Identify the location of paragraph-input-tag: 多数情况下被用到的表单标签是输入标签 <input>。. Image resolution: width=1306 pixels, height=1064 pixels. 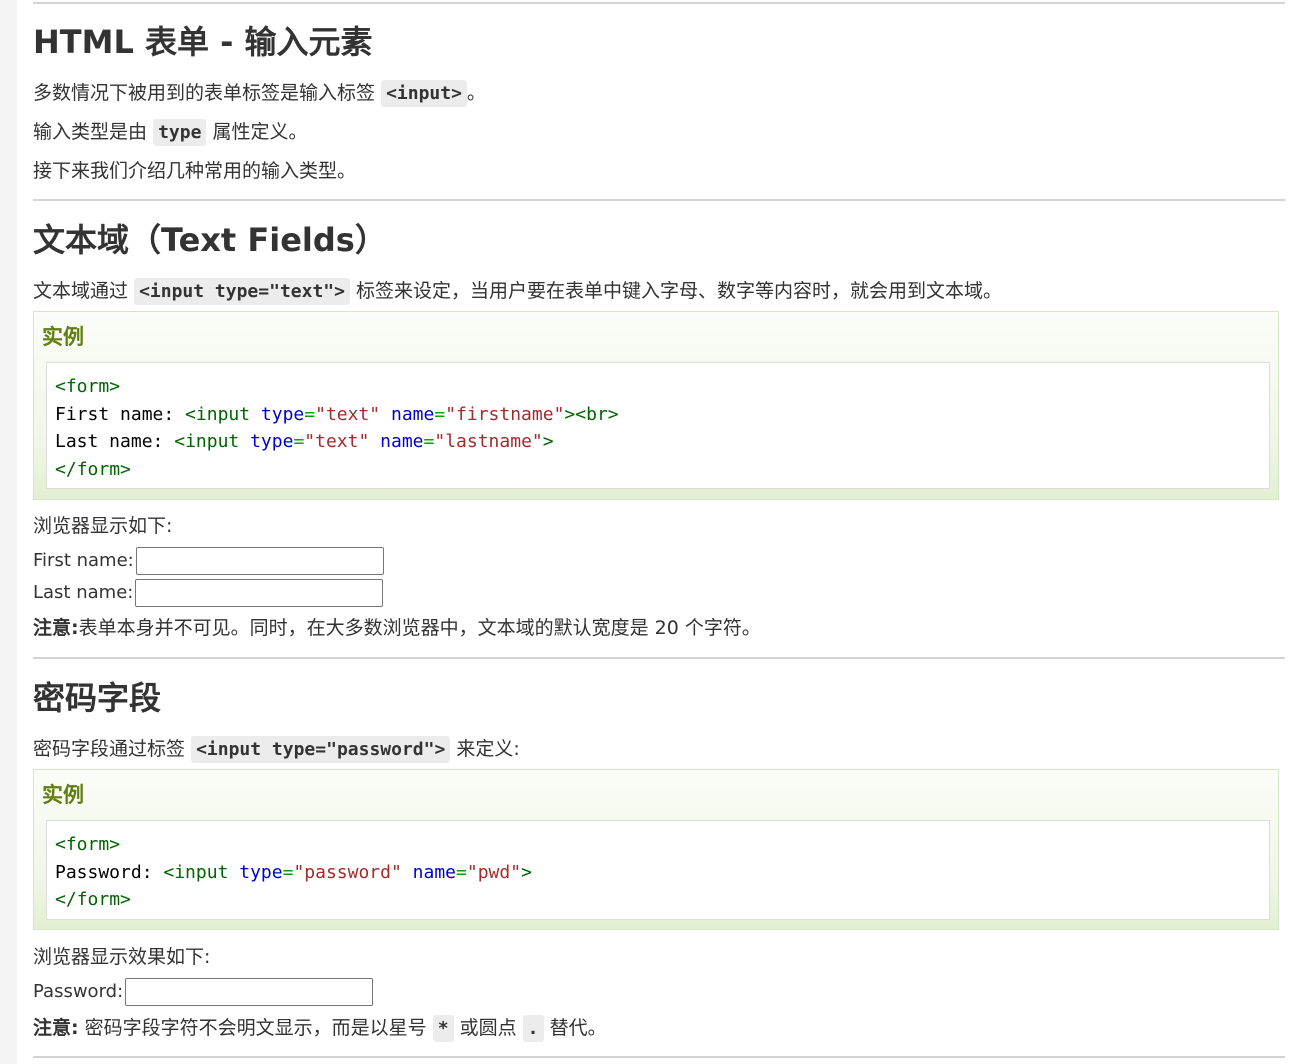
(259, 93).